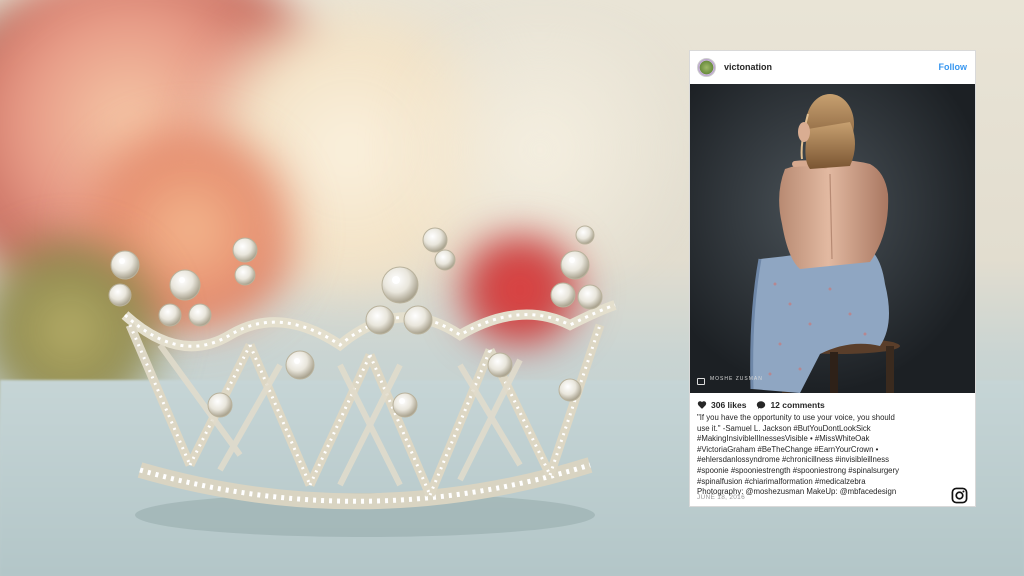 This screenshot has height=576, width=1024. What do you see at coordinates (959, 495) in the screenshot?
I see `instagram-logo-icon` at bounding box center [959, 495].